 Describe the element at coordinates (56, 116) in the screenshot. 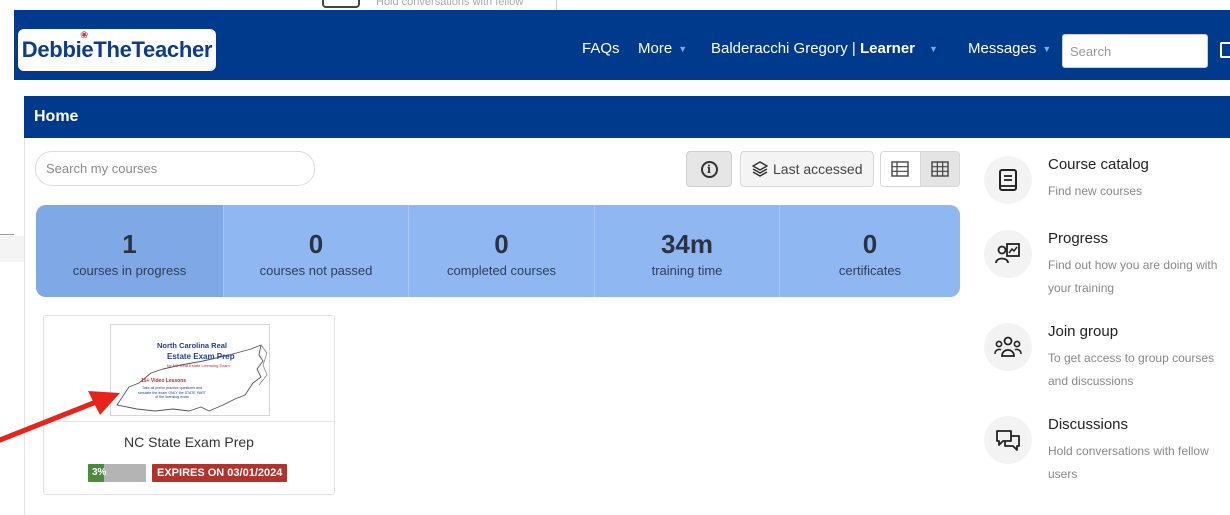

I see `page-title: Home` at that location.